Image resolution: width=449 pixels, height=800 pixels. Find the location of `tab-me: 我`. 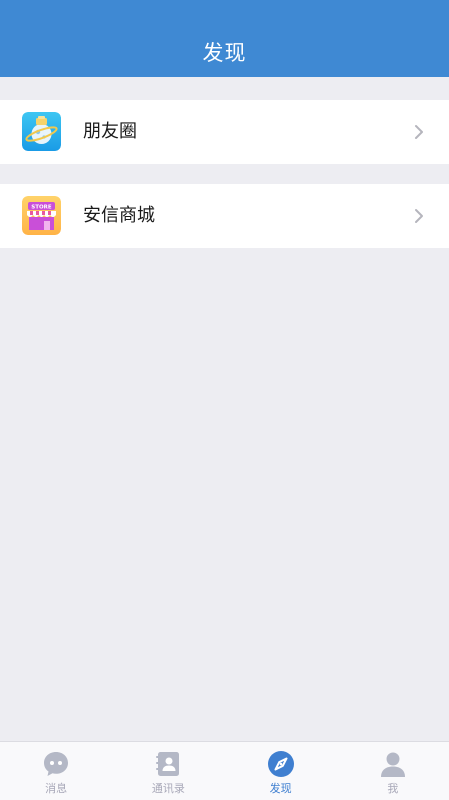

tab-me: 我 is located at coordinates (393, 771).